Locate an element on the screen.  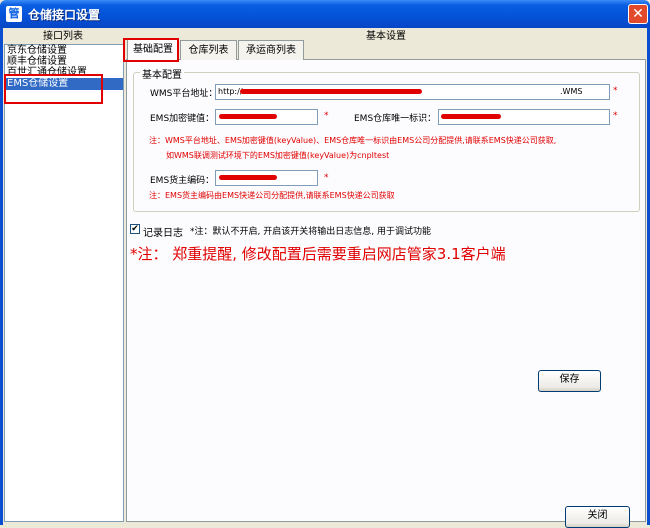
tab-warehouse-list: 仓库列表 is located at coordinates (208, 50).